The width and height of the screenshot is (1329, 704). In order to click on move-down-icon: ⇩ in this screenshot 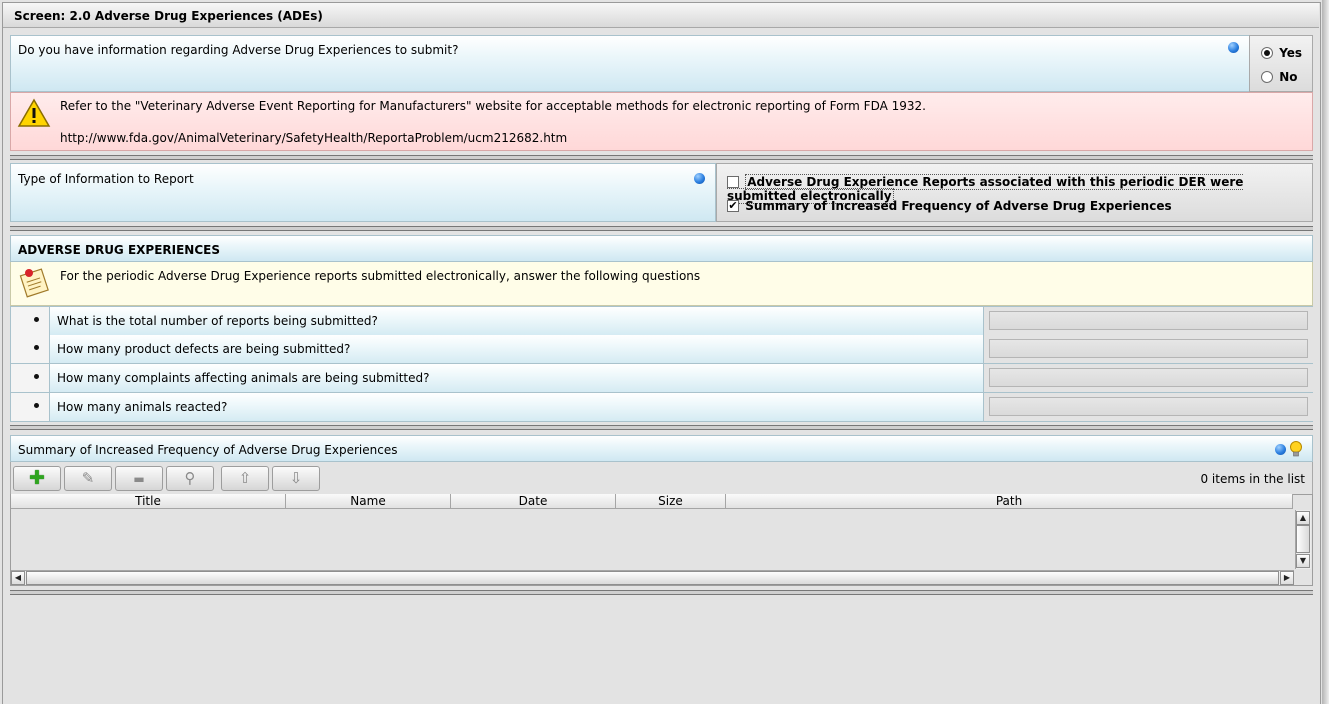, I will do `click(296, 478)`.